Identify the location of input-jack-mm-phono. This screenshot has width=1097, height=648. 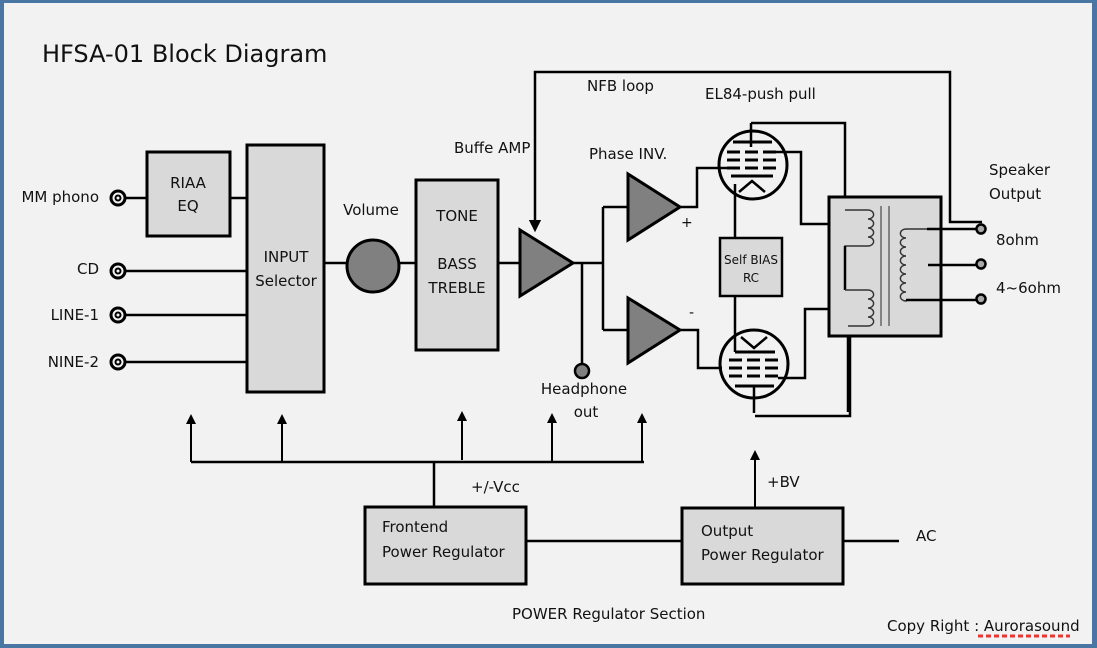
(118, 198).